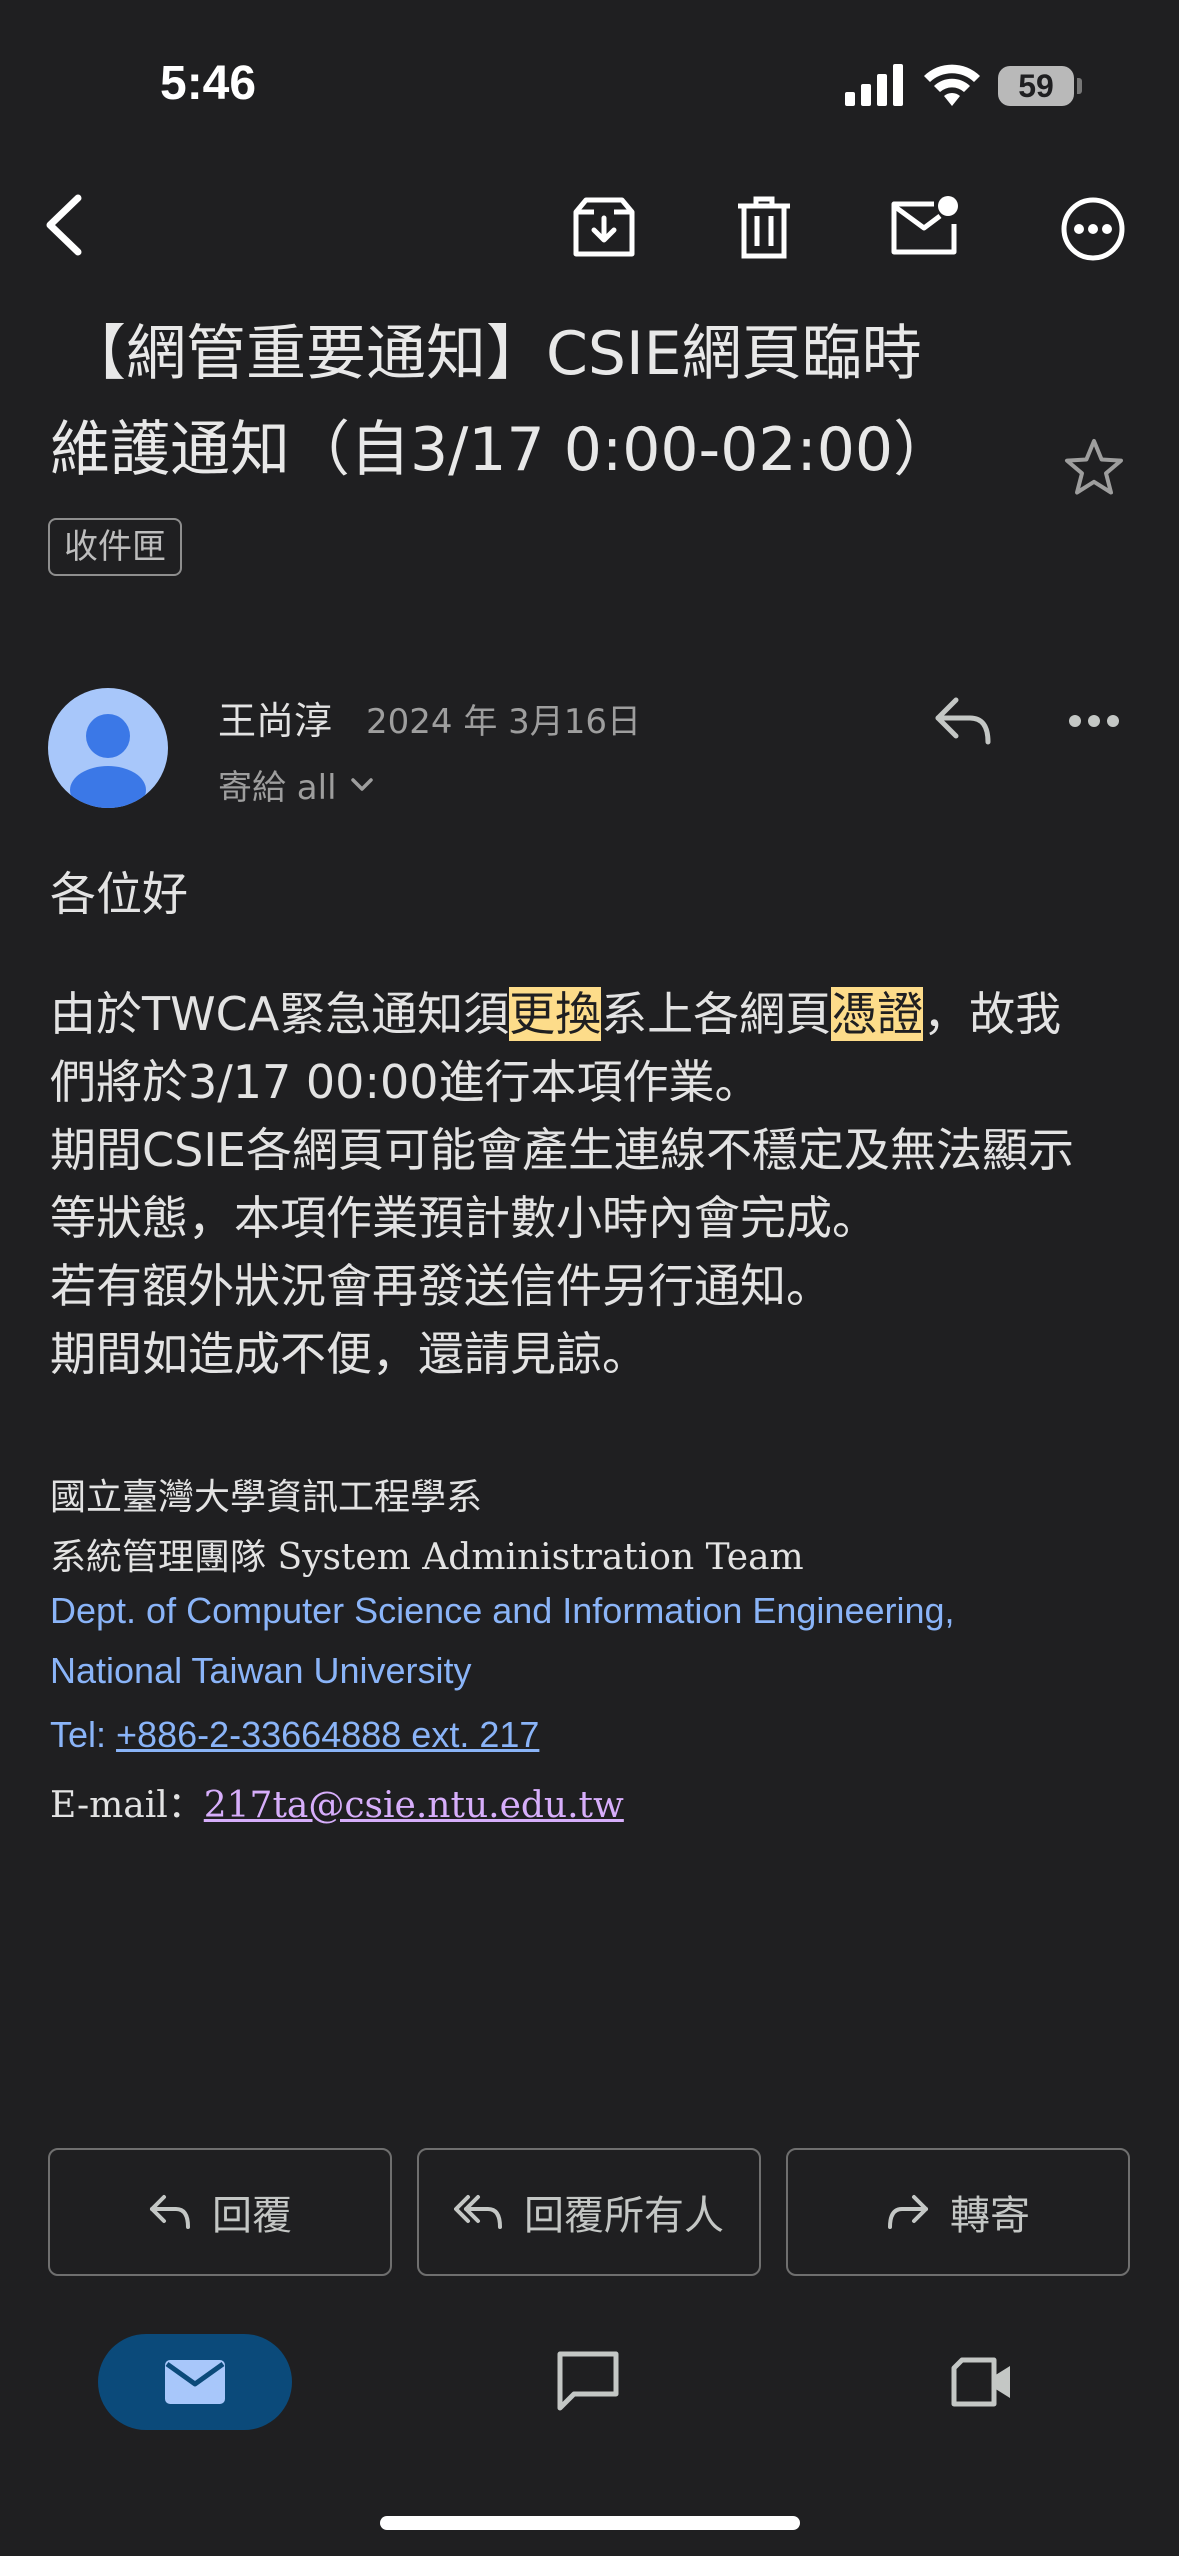  Describe the element at coordinates (65, 225) in the screenshot. I see `back-arrow-icon` at that location.